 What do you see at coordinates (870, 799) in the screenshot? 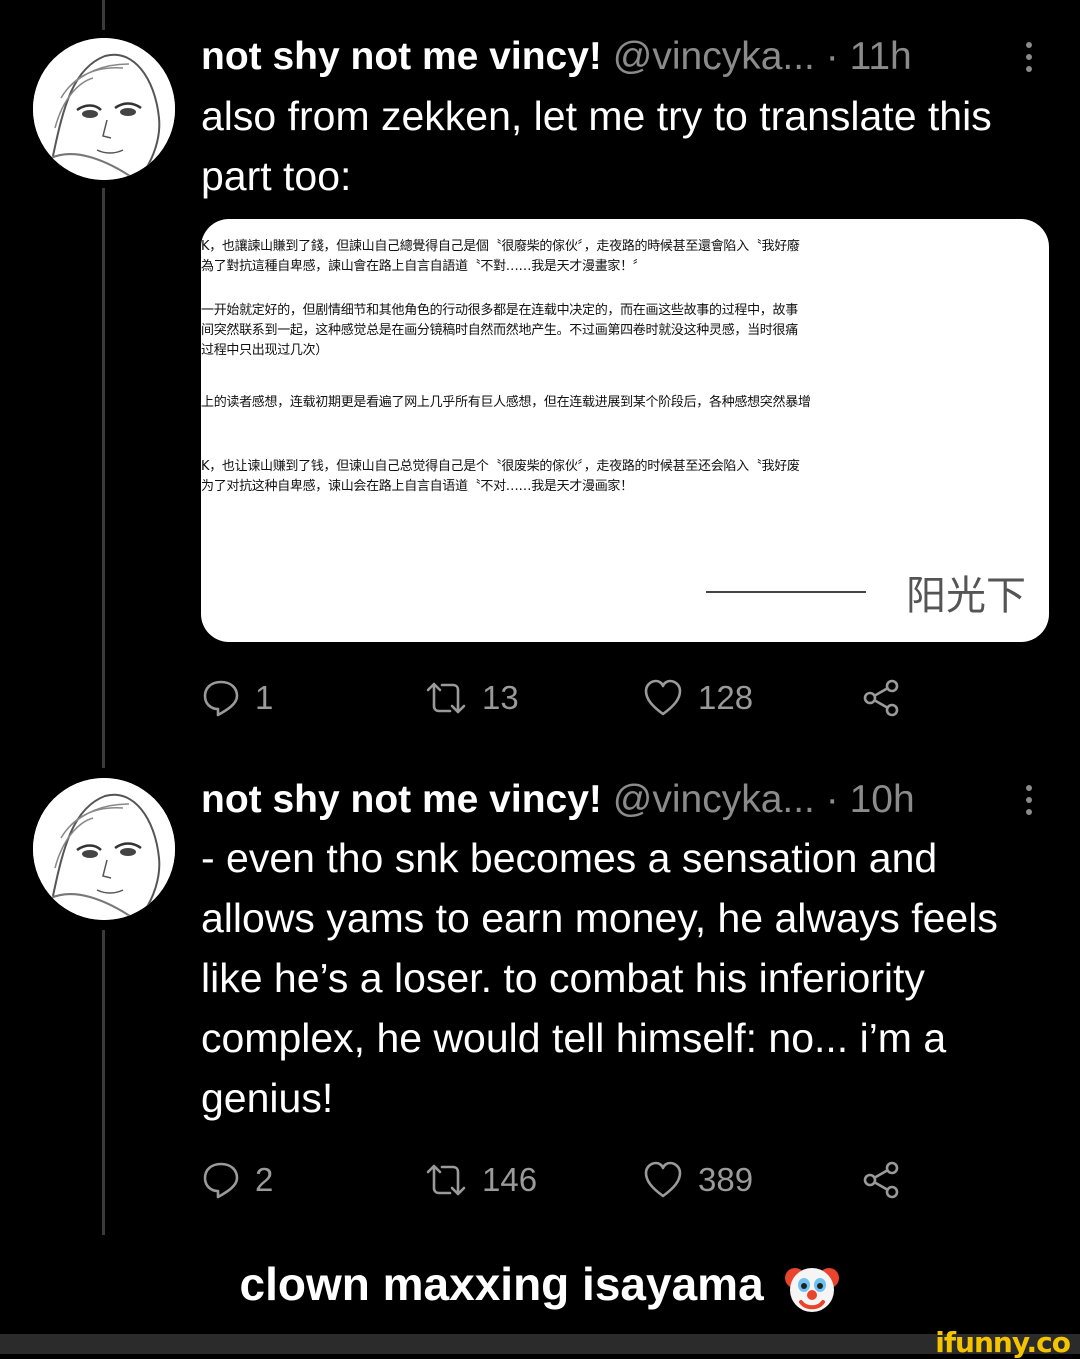
I see `tweet-time: · 10h` at bounding box center [870, 799].